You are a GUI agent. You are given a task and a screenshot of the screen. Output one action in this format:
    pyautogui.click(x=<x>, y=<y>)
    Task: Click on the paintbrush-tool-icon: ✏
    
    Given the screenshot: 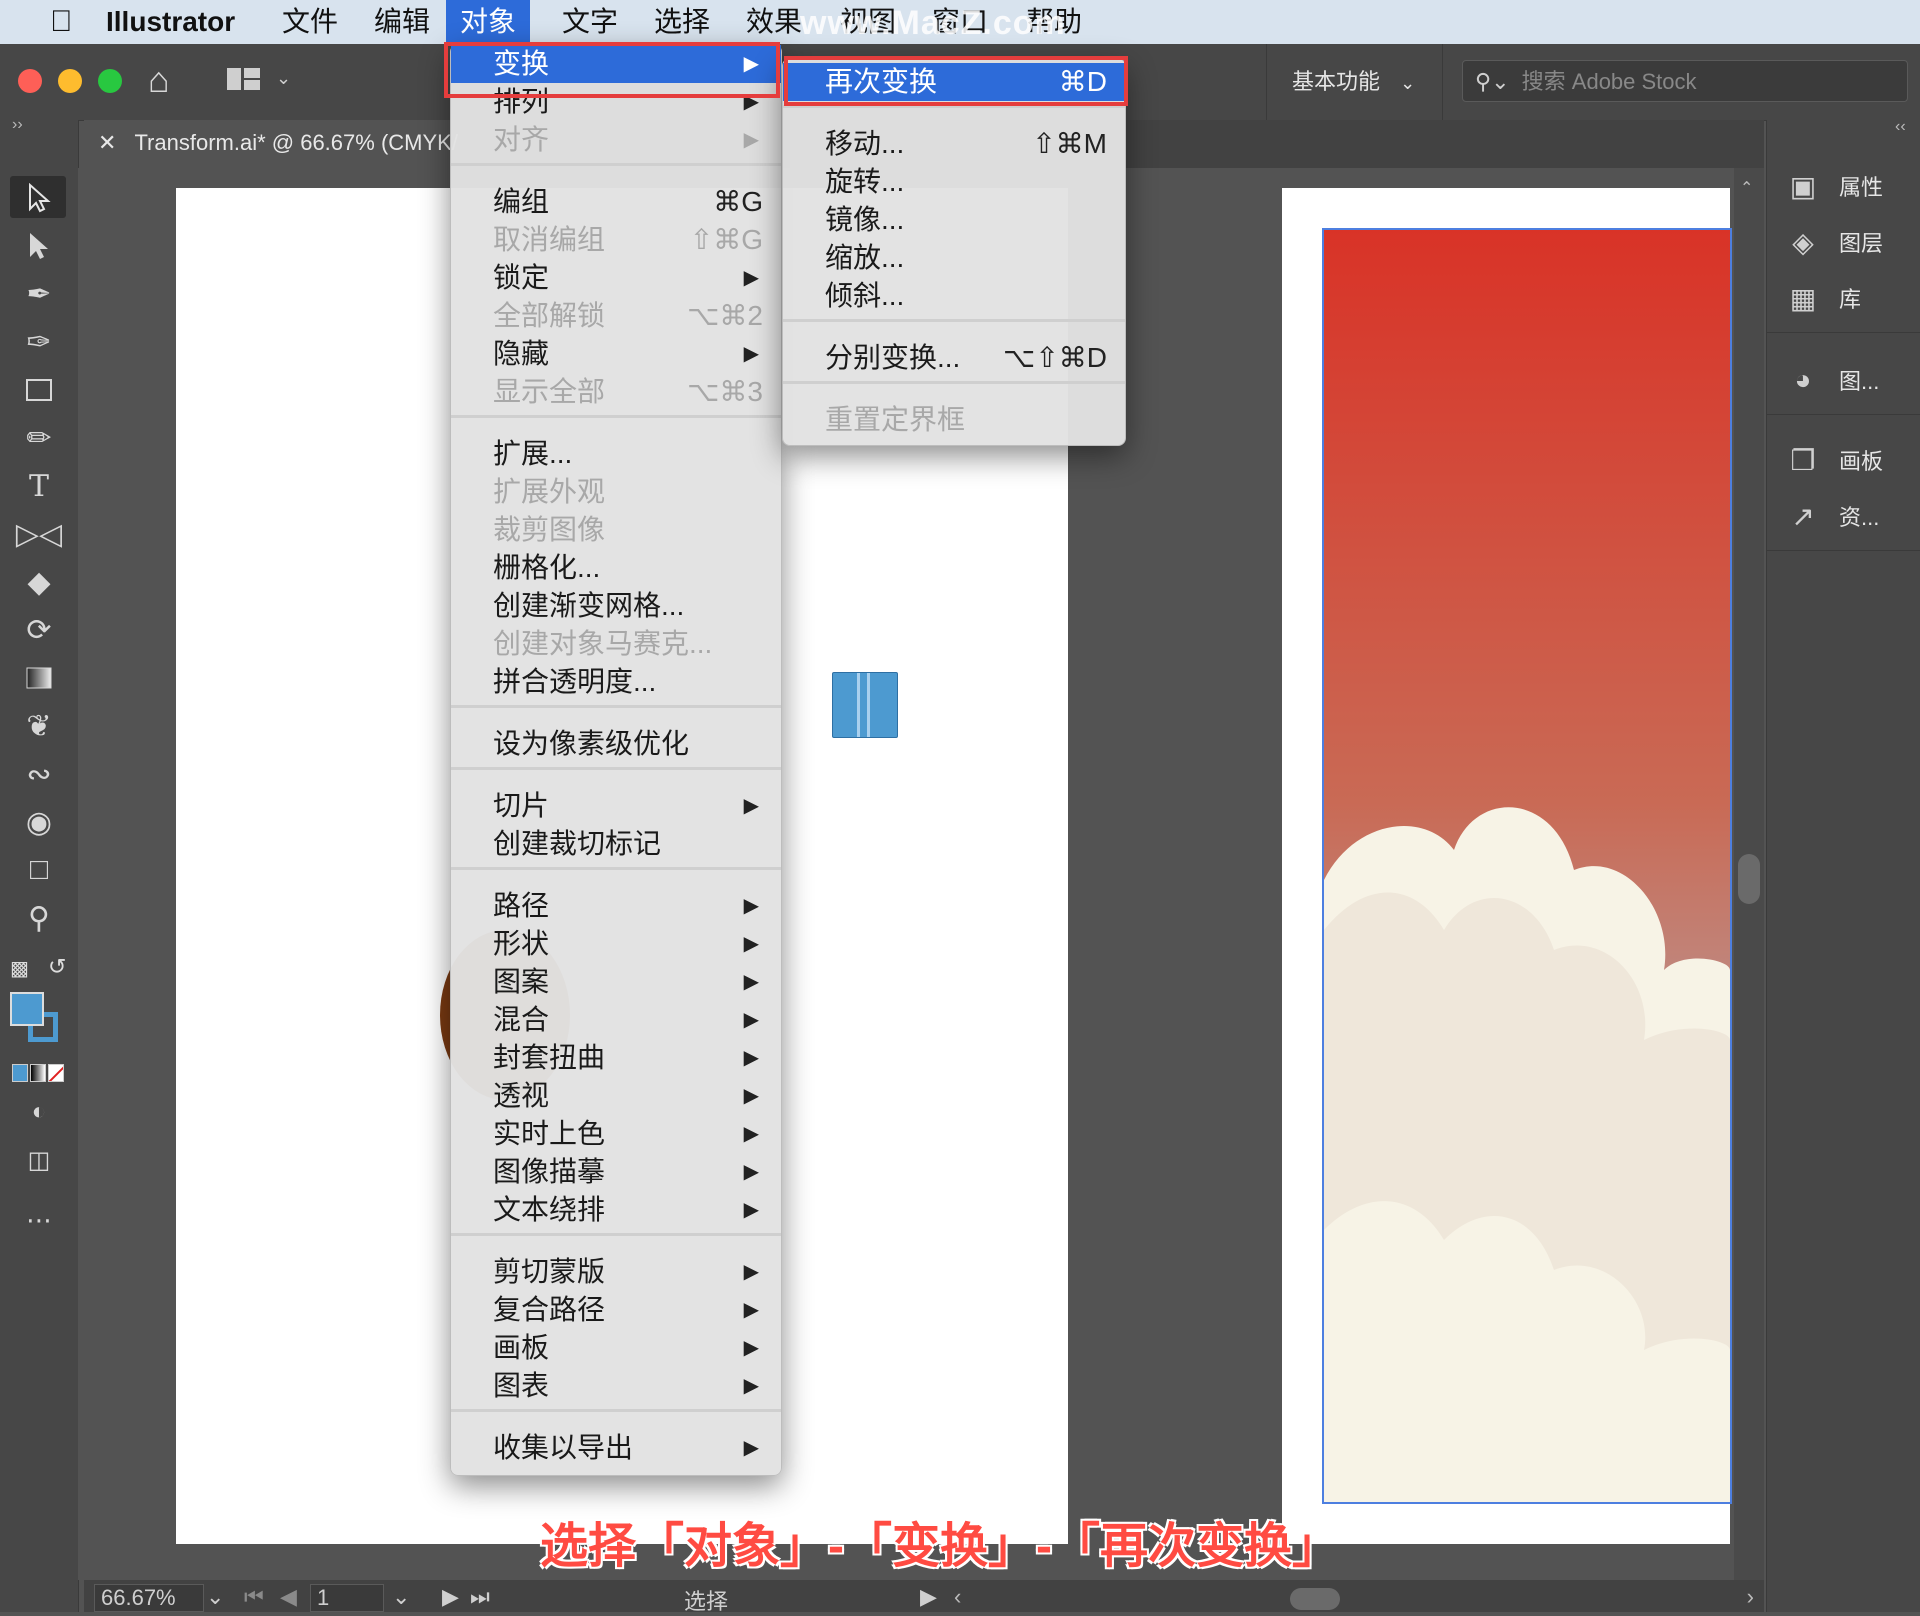 What is the action you would take?
    pyautogui.click(x=39, y=438)
    